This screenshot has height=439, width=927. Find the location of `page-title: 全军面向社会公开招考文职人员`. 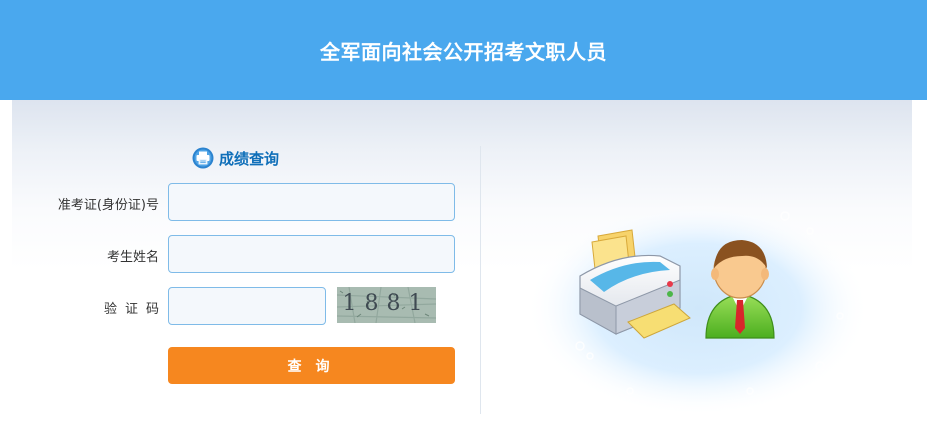

page-title: 全军面向社会公开招考文职人员 is located at coordinates (463, 52).